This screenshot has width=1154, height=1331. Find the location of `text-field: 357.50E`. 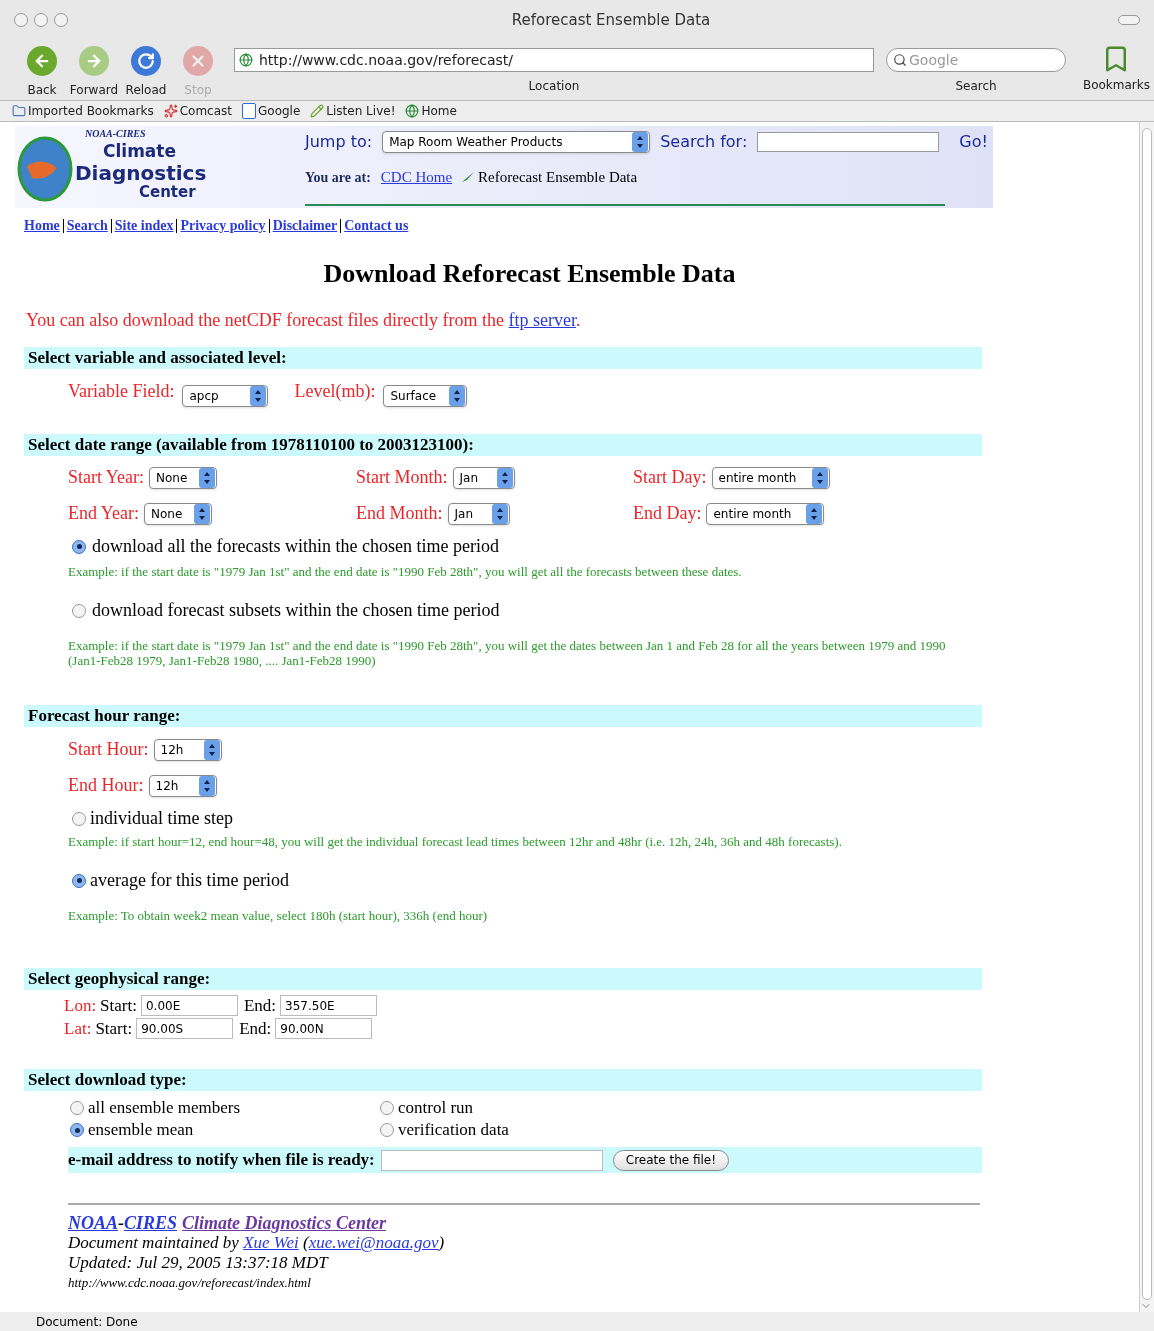

text-field: 357.50E is located at coordinates (329, 1005).